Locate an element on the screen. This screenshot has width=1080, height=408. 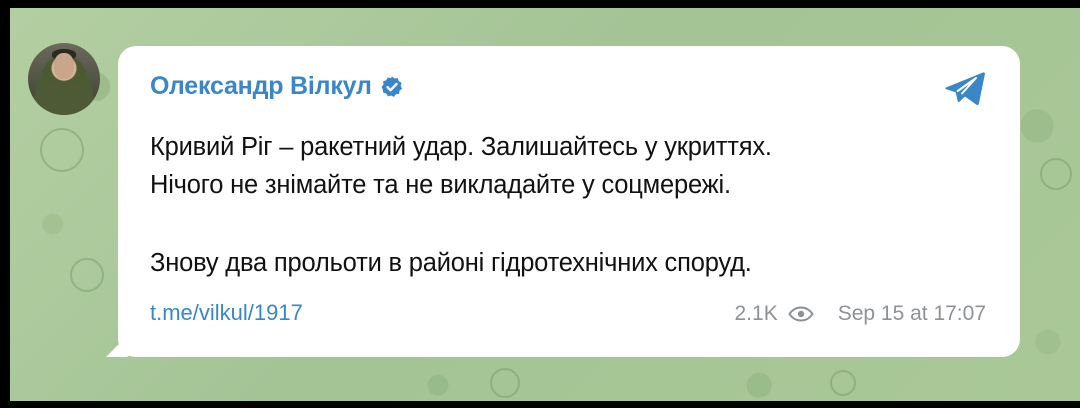
verified-badge-icon is located at coordinates (391, 86).